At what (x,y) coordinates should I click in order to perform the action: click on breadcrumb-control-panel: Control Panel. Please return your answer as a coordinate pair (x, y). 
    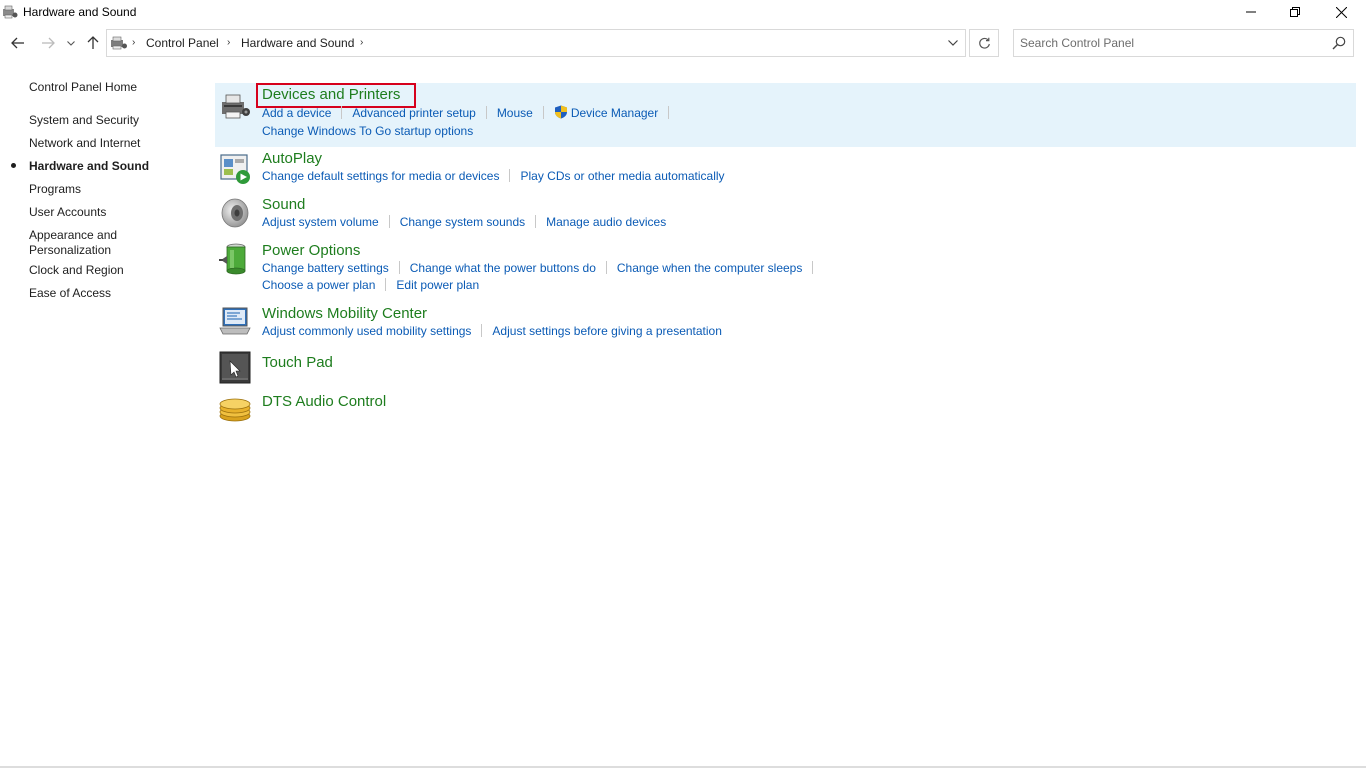
    Looking at the image, I should click on (182, 43).